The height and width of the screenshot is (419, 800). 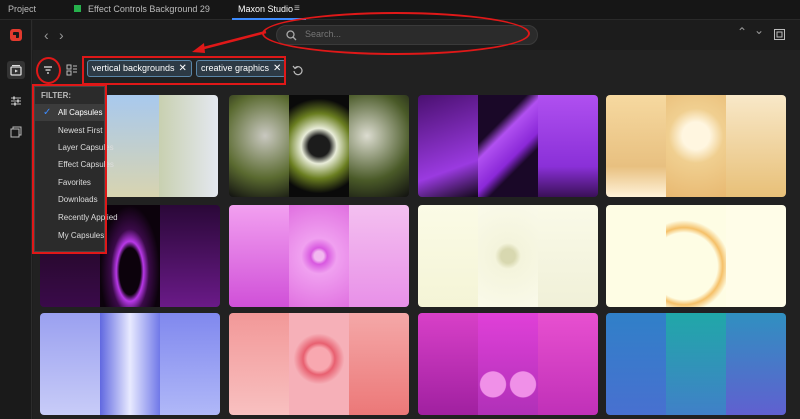 I want to click on chevron-down-icon: ⌄, so click(x=759, y=30).